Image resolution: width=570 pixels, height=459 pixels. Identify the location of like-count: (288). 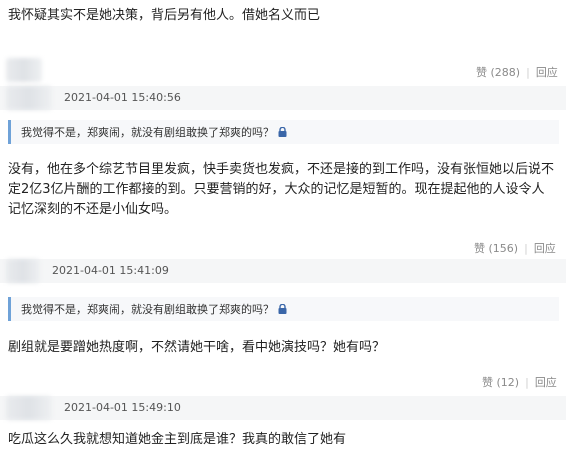
(505, 72).